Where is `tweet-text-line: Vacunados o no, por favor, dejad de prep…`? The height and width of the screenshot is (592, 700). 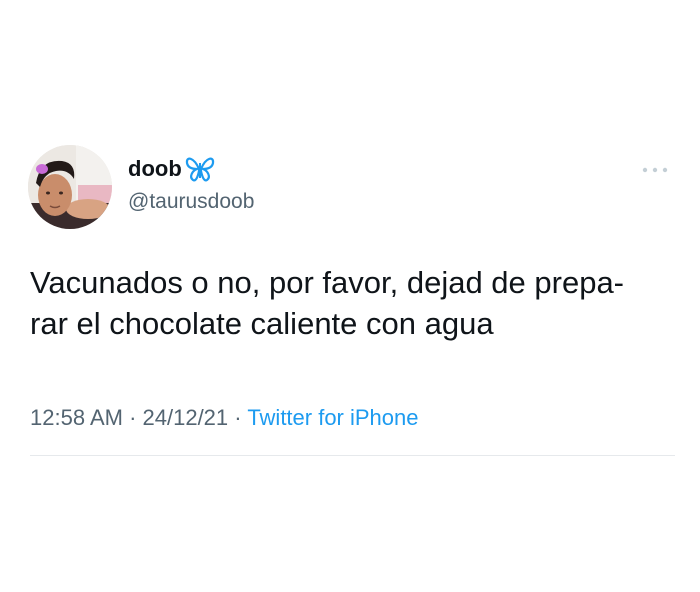
tweet-text-line: Vacunados o no, por favor, dejad de prep… is located at coordinates (327, 282).